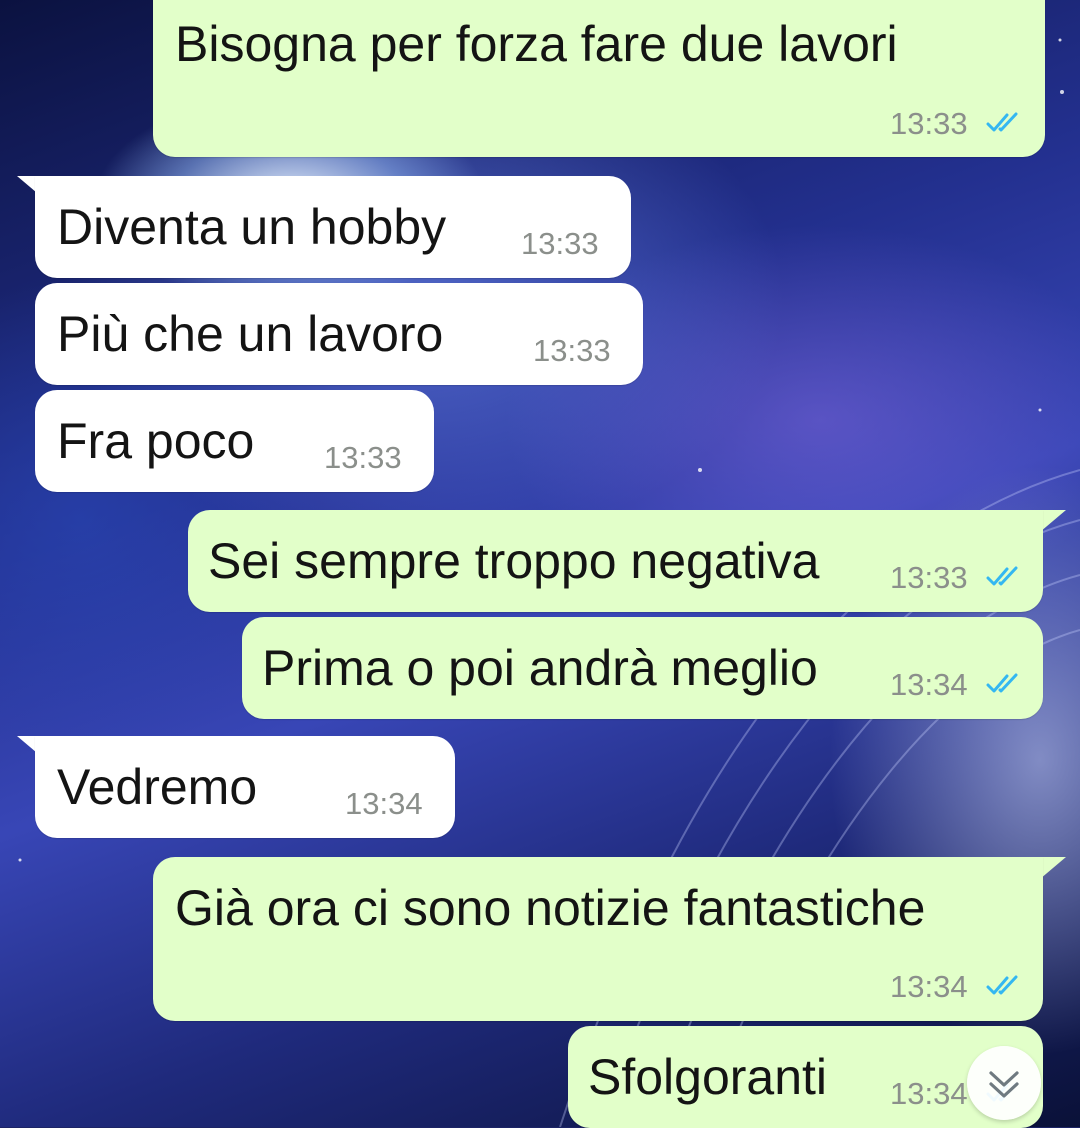 The width and height of the screenshot is (1080, 1128). Describe the element at coordinates (599, 78) in the screenshot. I see `message-bubble-outgoing: Bisogna per forza fare due lavori 13:33` at that location.